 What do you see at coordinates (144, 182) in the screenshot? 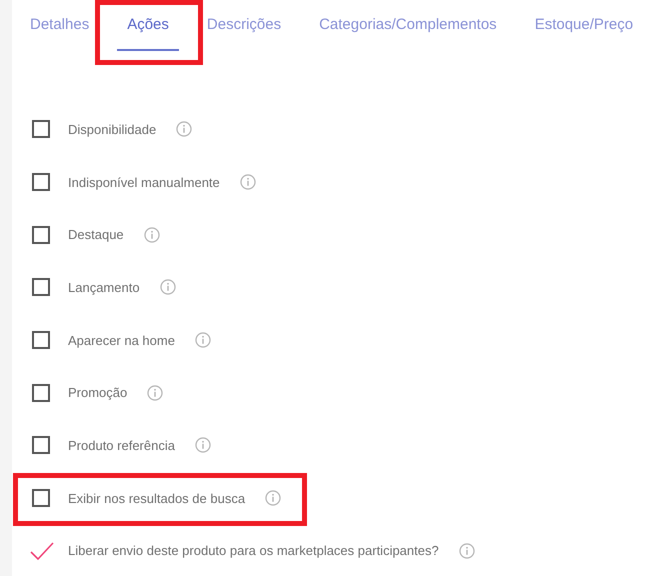
I see `option-label: Indisponível manualmente` at bounding box center [144, 182].